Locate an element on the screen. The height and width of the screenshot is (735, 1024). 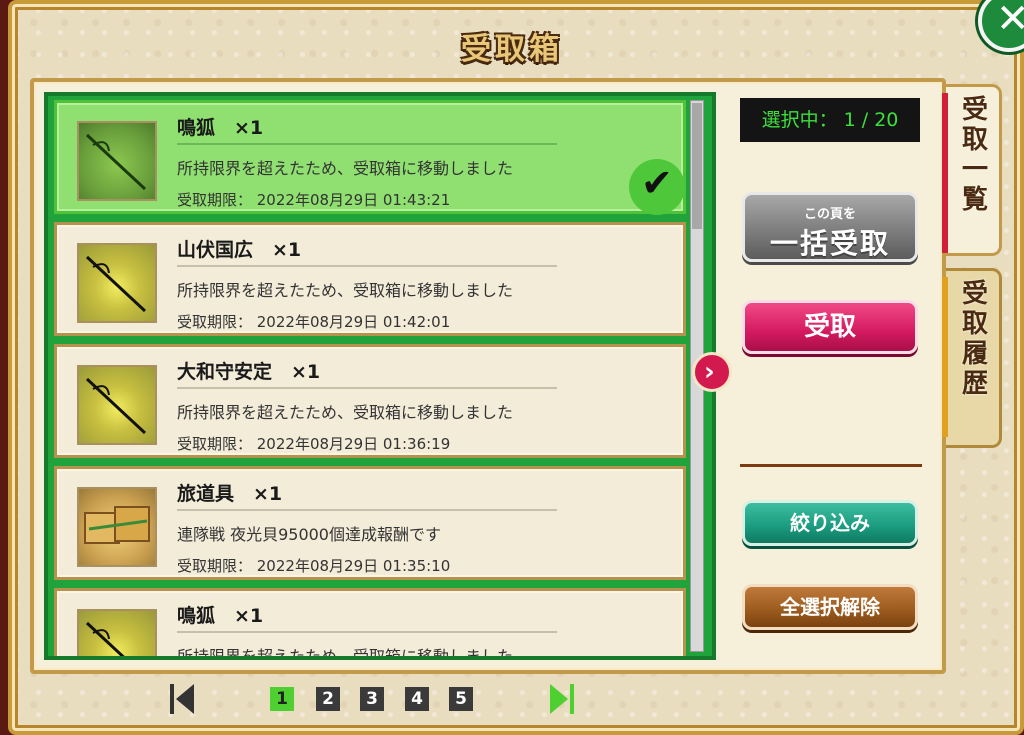
tab-label: 受取一覧 is located at coordinates (972, 155).